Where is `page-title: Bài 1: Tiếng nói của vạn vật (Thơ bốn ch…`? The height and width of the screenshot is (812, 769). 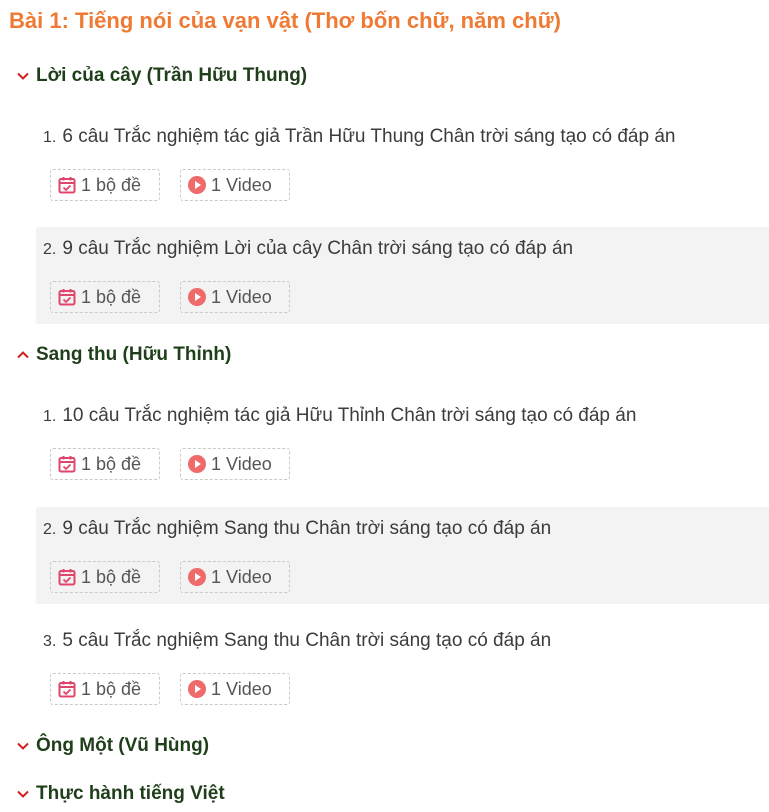
page-title: Bài 1: Tiếng nói của vạn vật (Thơ bốn ch… is located at coordinates (285, 20).